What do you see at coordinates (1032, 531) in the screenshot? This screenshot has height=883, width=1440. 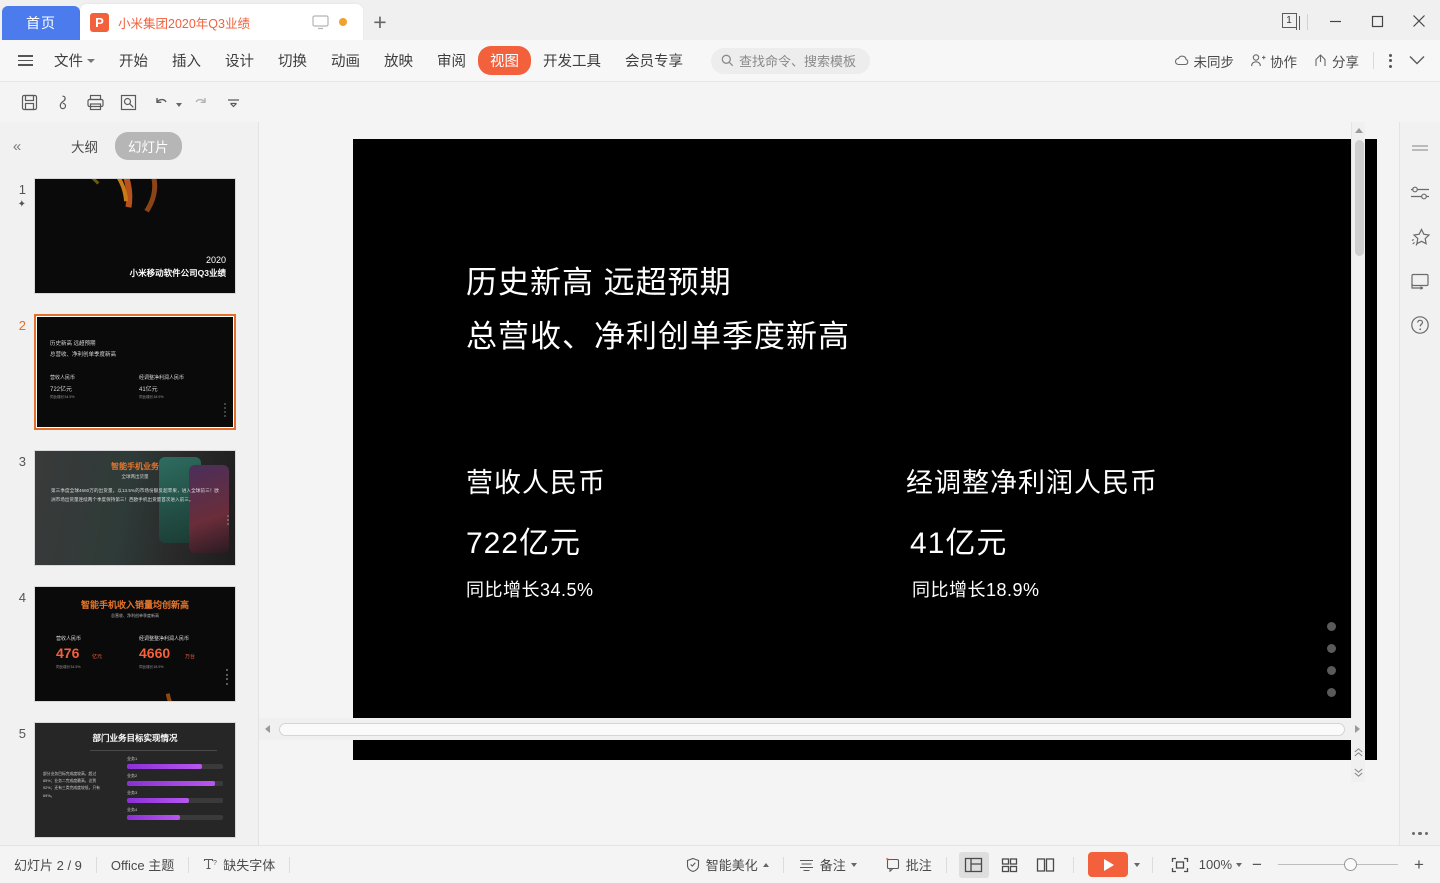 I see `slide-stat-column-2: 经调整净利润人民币 41亿元 同比增长18.9%` at bounding box center [1032, 531].